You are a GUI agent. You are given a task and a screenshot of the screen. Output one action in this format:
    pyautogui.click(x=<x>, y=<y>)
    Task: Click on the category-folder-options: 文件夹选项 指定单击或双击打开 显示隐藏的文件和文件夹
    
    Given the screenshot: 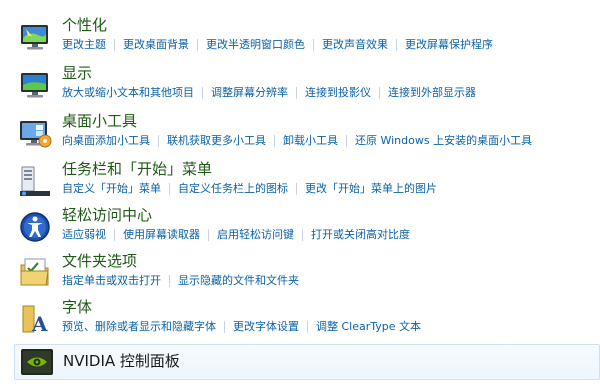 What is the action you would take?
    pyautogui.click(x=307, y=274)
    